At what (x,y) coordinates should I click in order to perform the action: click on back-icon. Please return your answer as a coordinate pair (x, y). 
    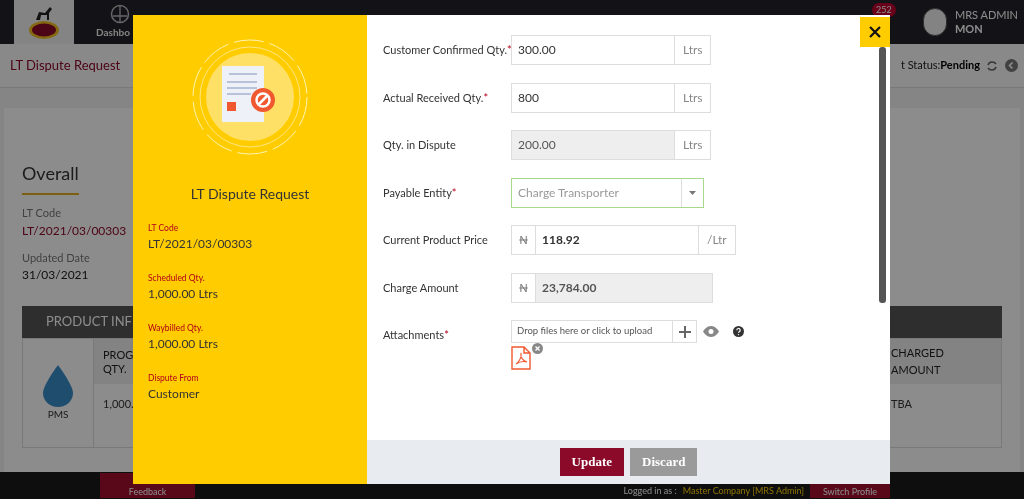
    Looking at the image, I should click on (1011, 65).